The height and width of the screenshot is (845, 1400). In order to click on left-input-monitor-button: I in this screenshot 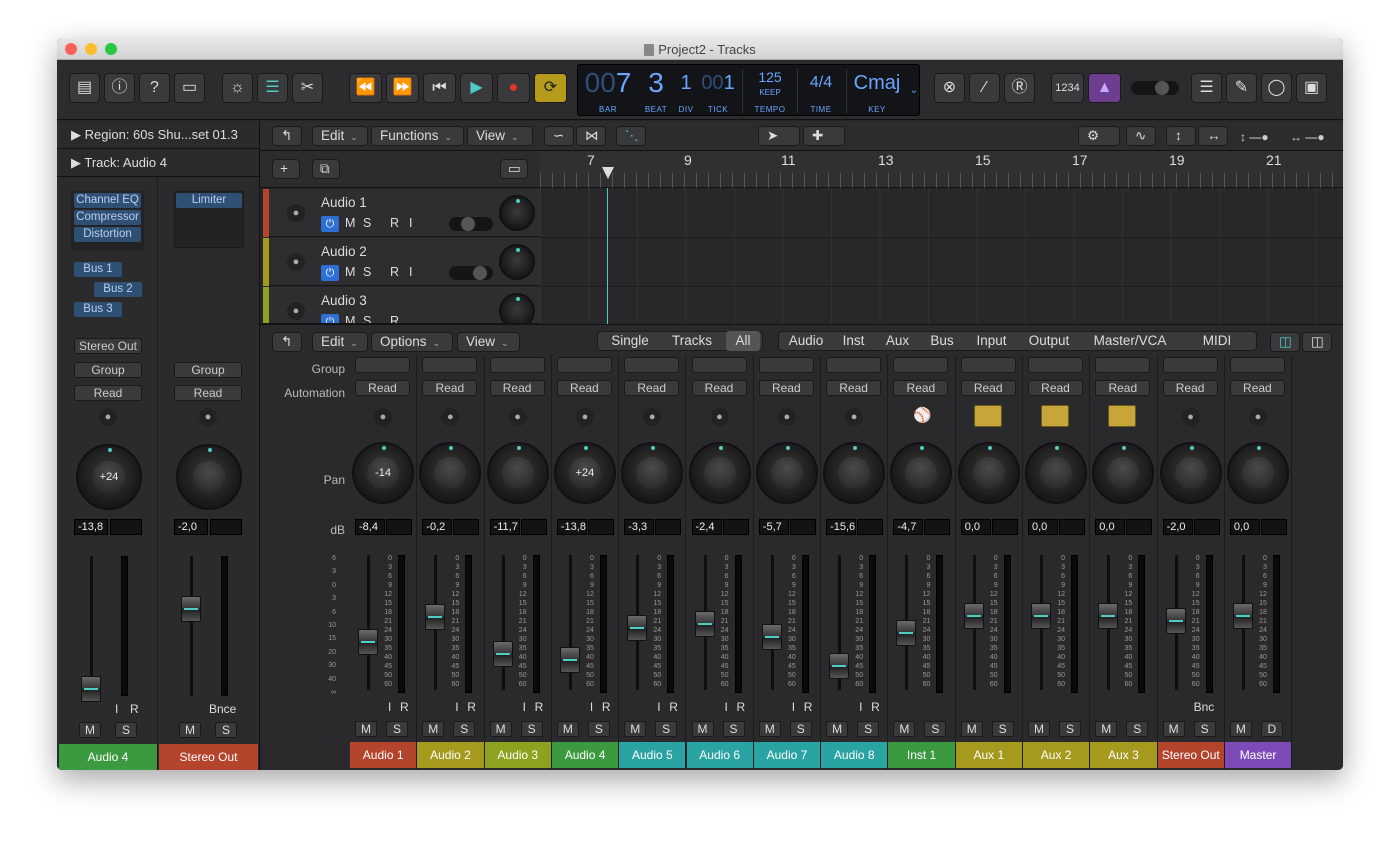, I will do `click(116, 709)`.